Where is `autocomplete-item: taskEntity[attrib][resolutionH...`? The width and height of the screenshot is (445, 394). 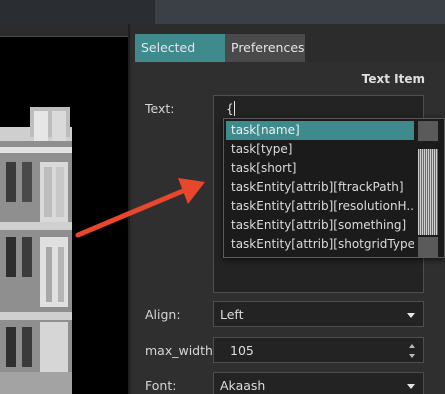
autocomplete-item: taskEntity[attrib][resolutionH... is located at coordinates (320, 206).